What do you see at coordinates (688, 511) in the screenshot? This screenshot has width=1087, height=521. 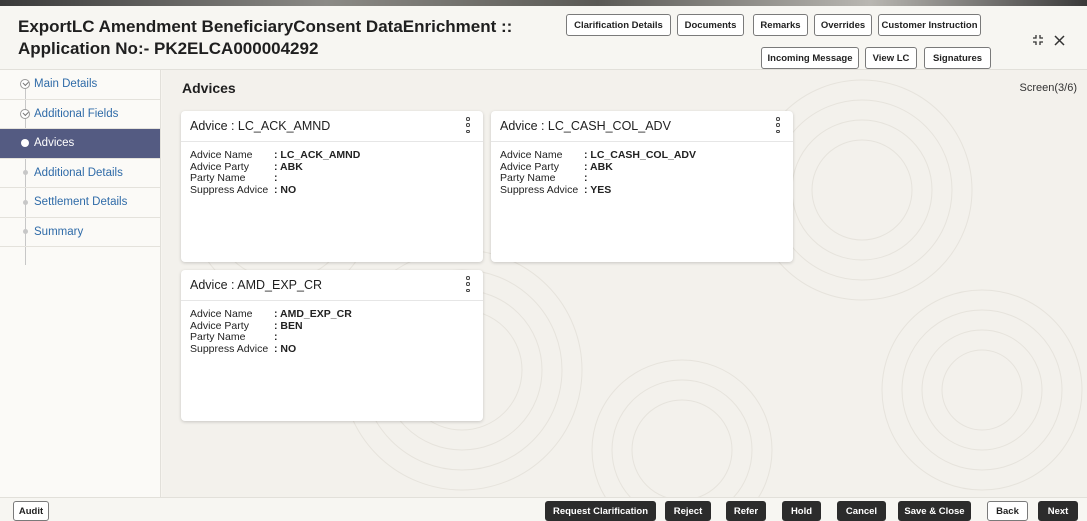 I see `reject-button: Reject` at bounding box center [688, 511].